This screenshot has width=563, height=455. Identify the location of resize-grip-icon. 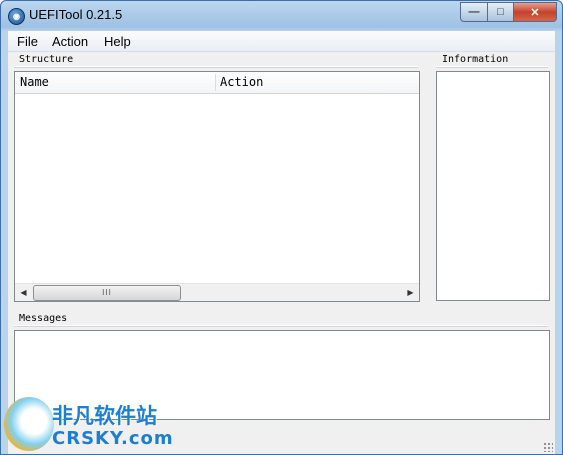
(548, 447).